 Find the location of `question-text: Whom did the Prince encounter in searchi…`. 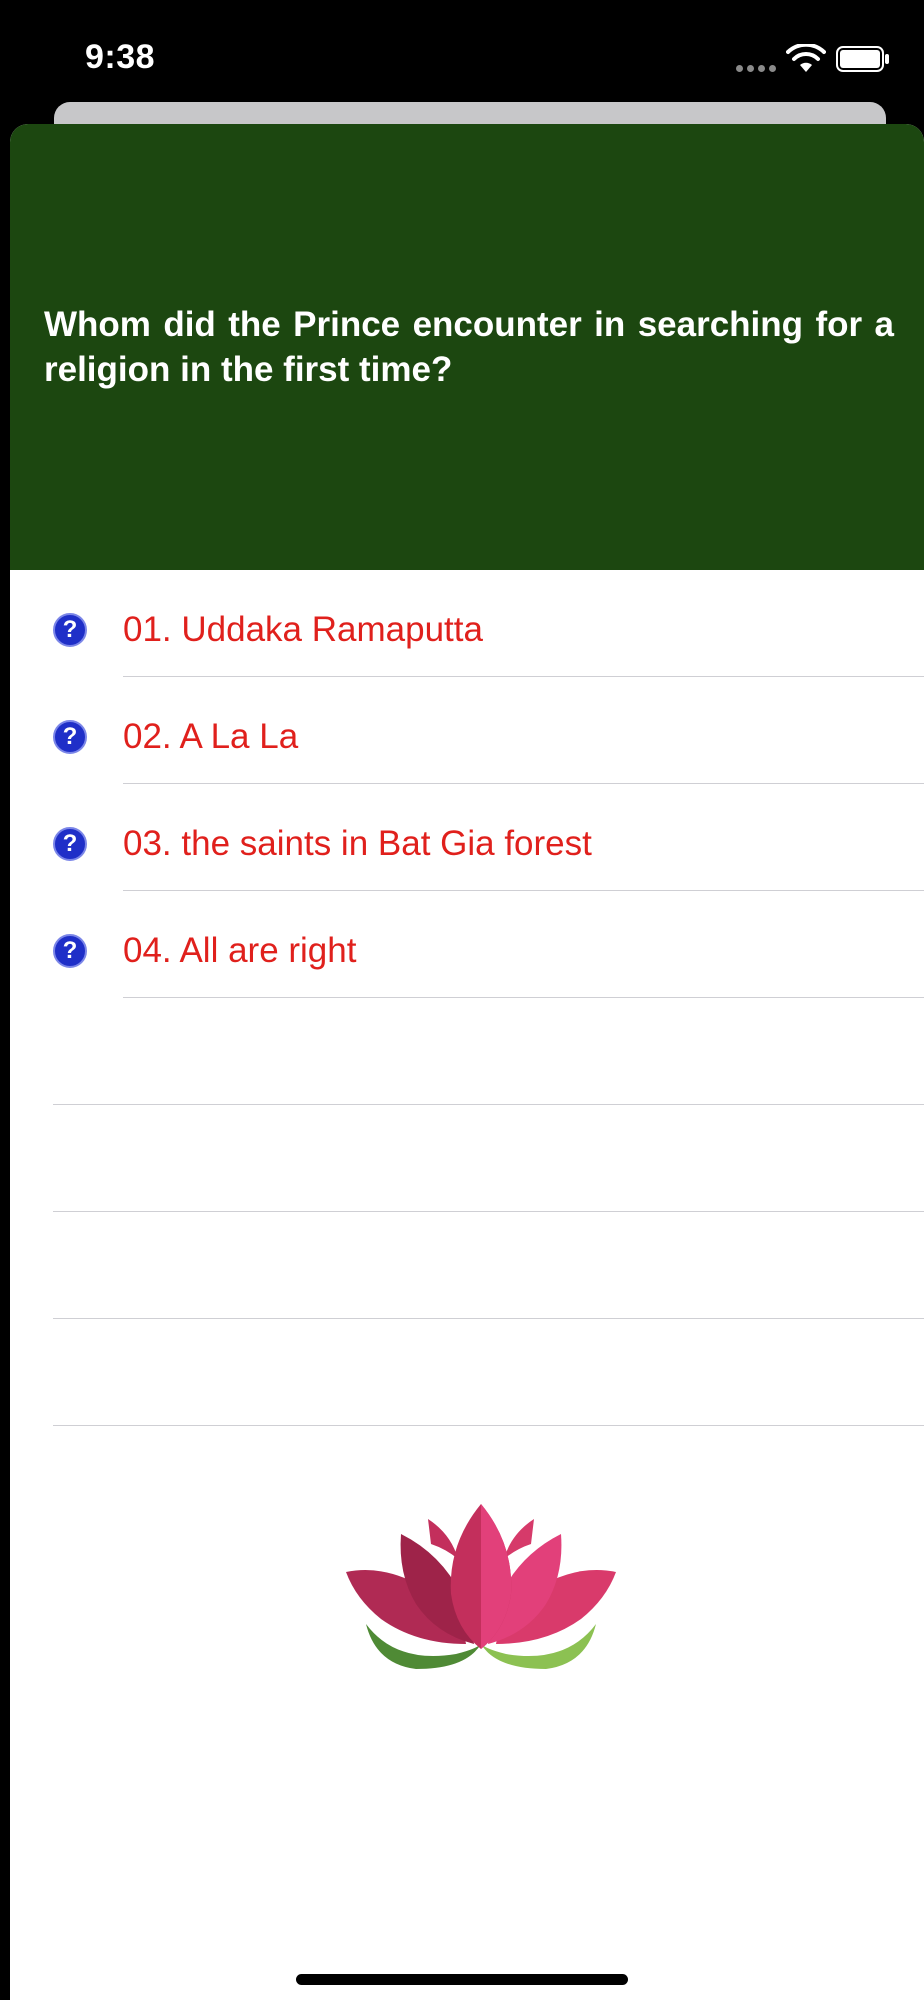

question-text: Whom did the Prince encounter in searchi… is located at coordinates (469, 347).